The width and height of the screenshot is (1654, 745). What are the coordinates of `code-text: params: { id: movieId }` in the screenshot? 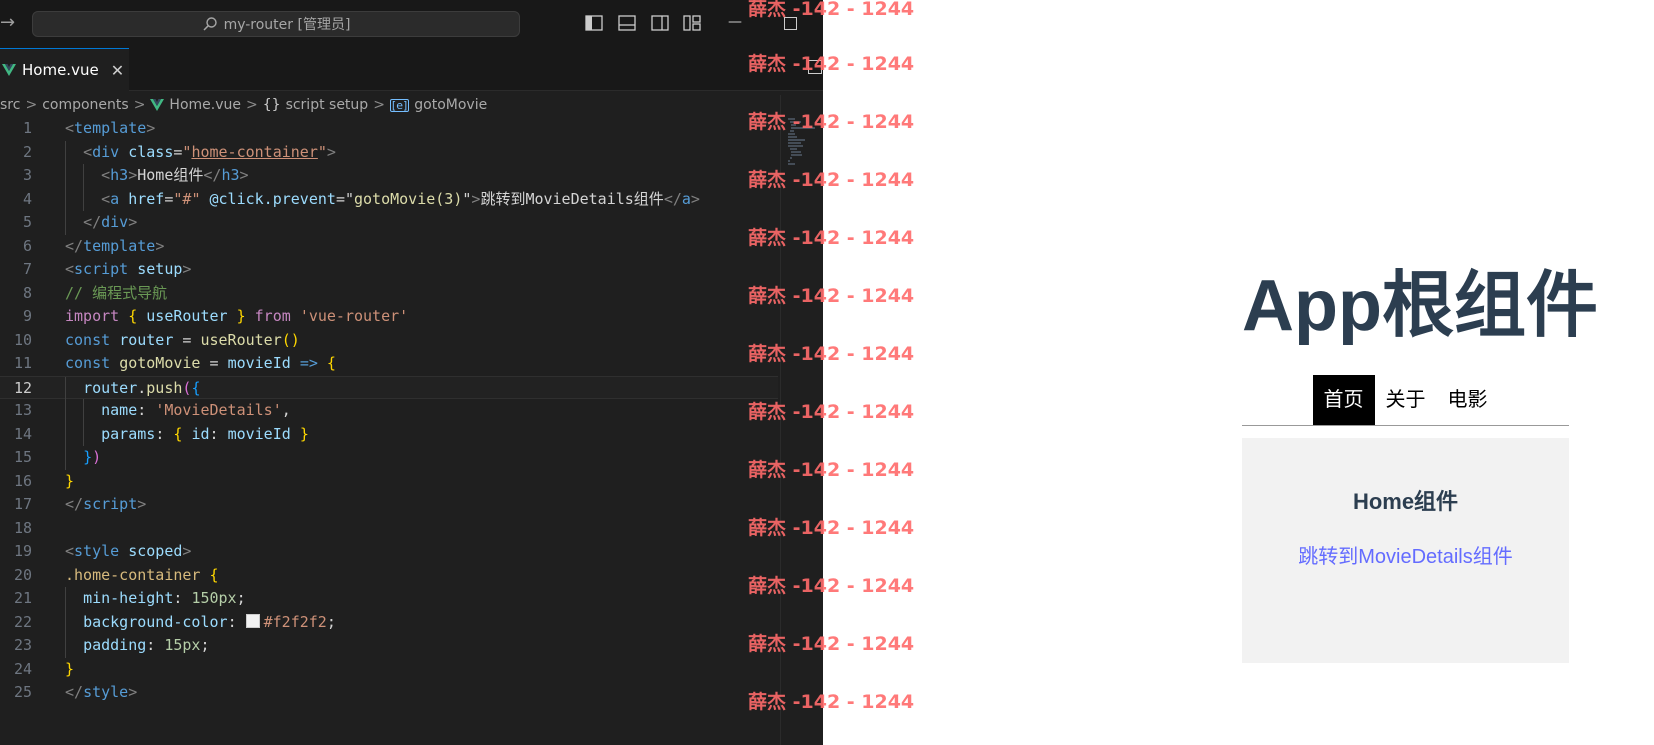 It's located at (205, 433).